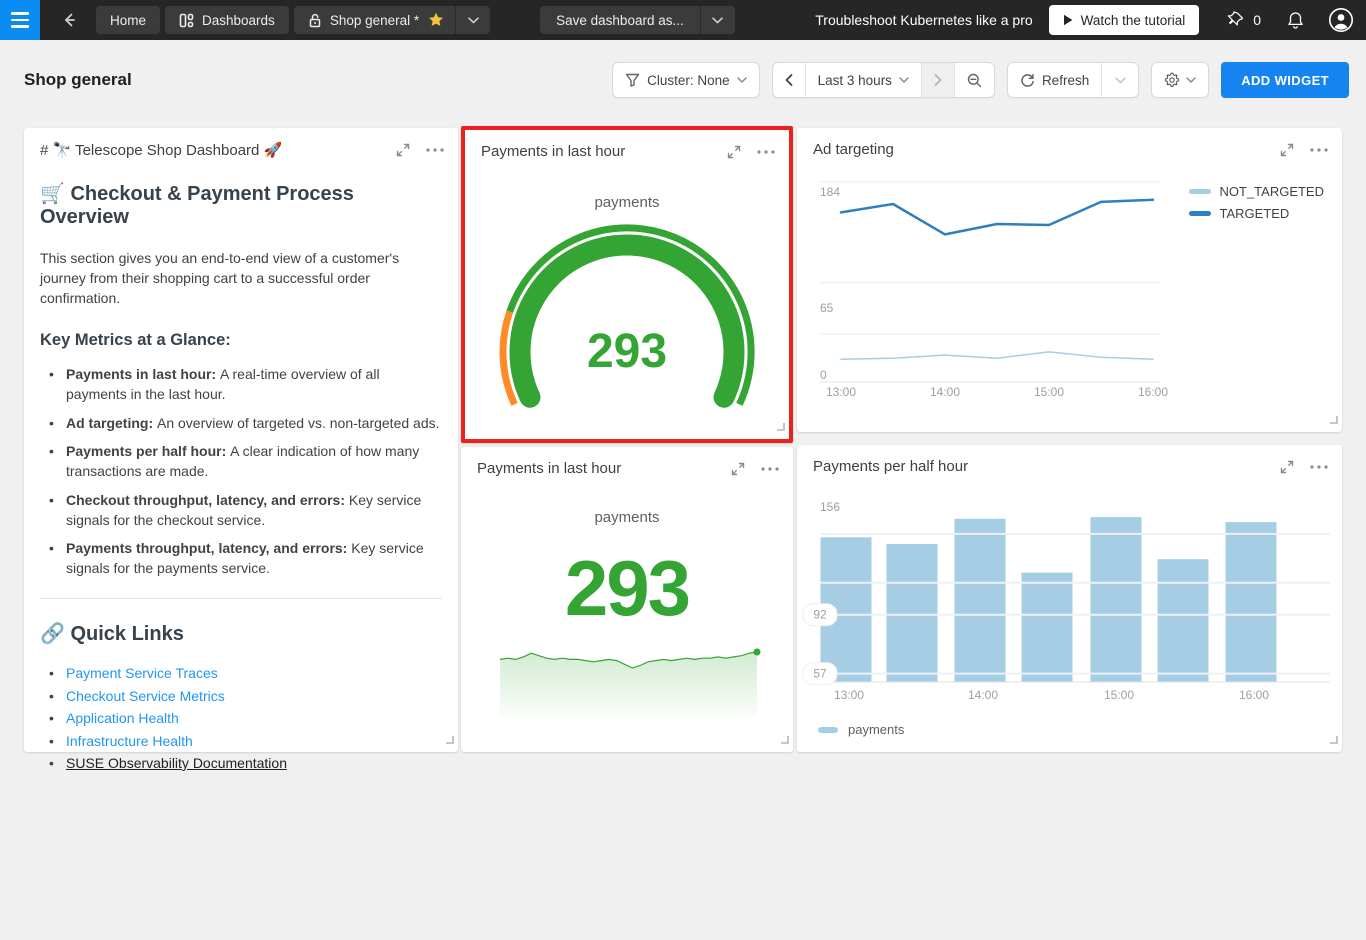  I want to click on page-header: Shop general Cluster: None Last 3 hours, so click(683, 80).